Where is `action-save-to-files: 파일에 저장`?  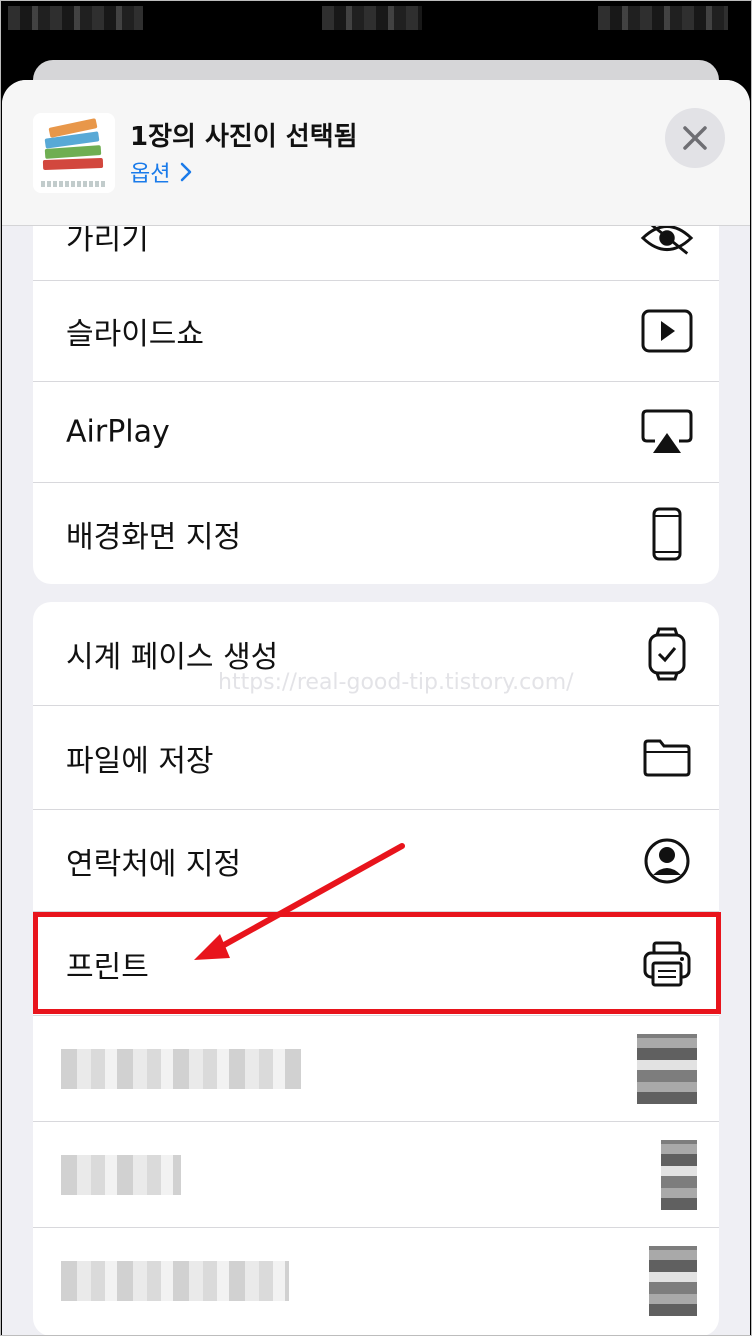
action-save-to-files: 파일에 저장 is located at coordinates (376, 758).